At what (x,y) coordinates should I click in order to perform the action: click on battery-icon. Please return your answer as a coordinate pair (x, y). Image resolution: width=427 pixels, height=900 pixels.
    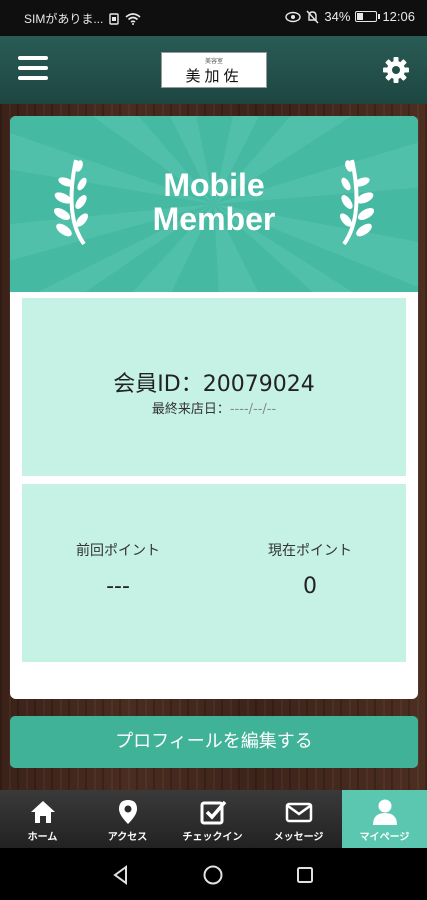
    Looking at the image, I should click on (368, 16).